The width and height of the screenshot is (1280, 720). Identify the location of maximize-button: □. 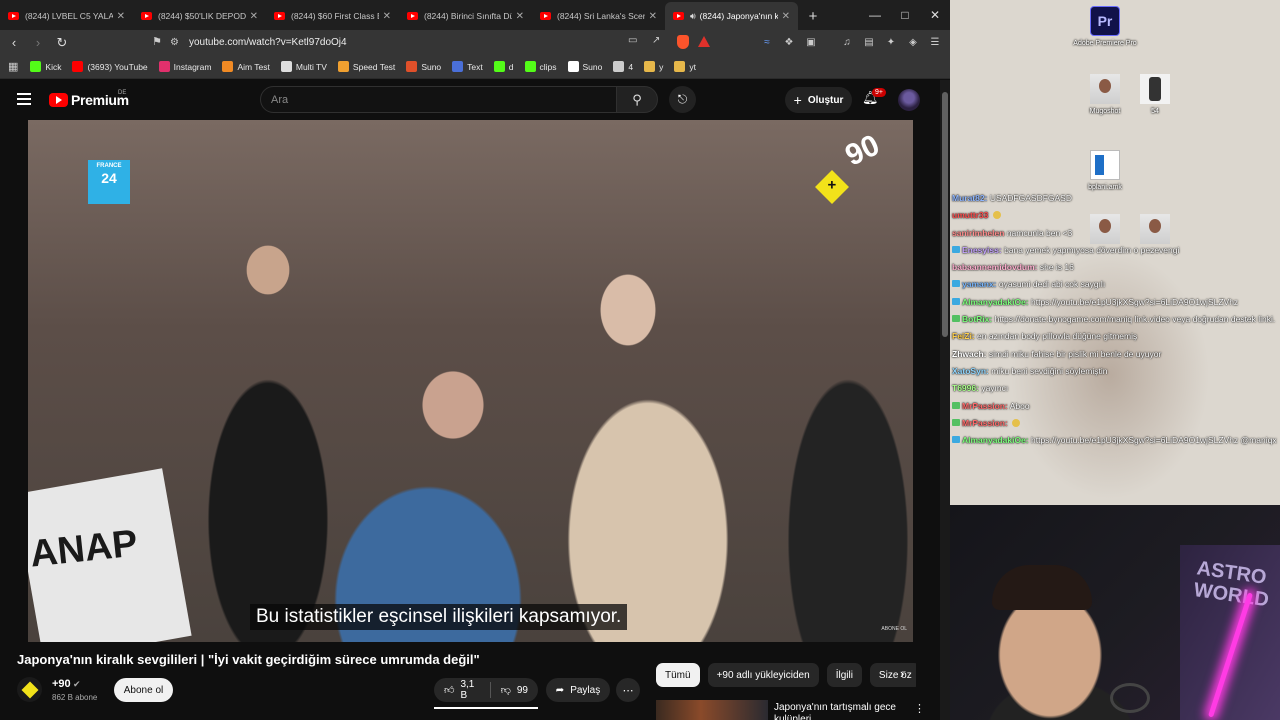
(905, 15).